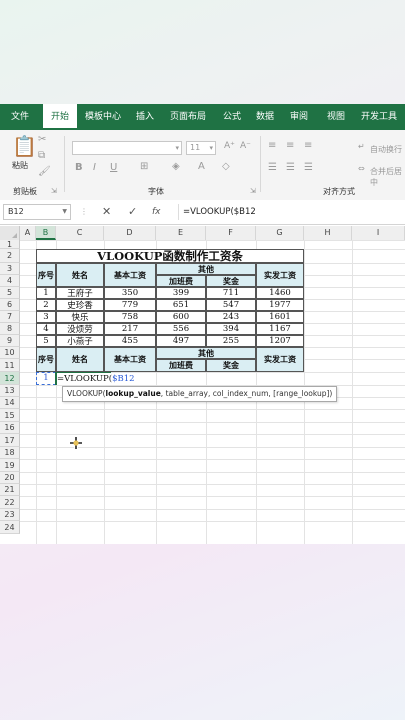 The height and width of the screenshot is (720, 405). Describe the element at coordinates (206, 269) in the screenshot. I see `header-other: 其他` at that location.